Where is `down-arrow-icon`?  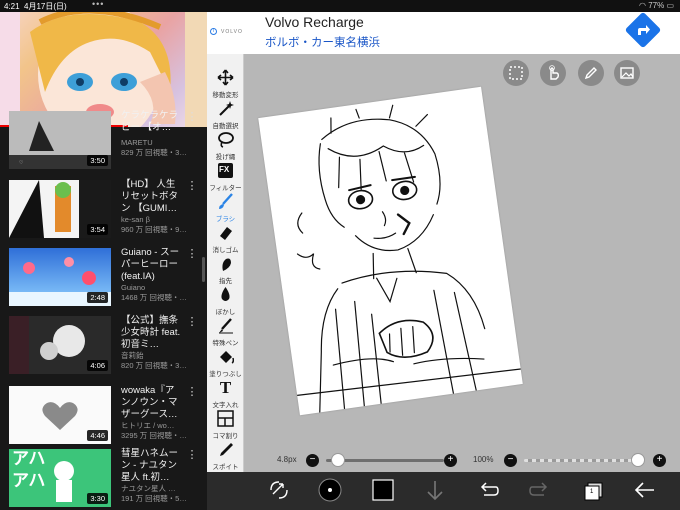
down-arrow-icon is located at coordinates (435, 491).